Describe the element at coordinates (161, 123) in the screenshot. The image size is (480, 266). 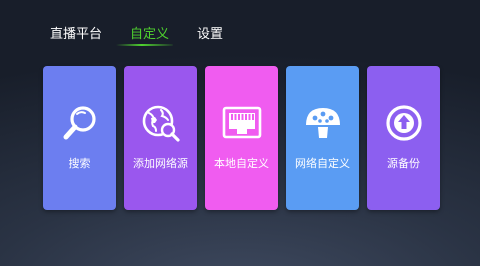
I see `globe-search-icon` at that location.